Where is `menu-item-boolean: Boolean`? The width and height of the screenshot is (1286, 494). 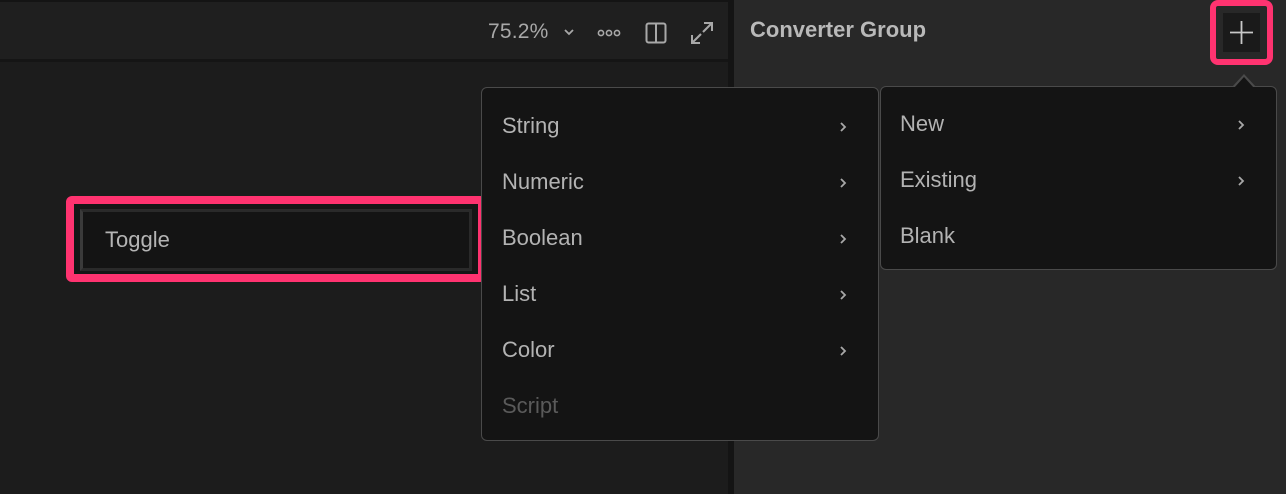 menu-item-boolean: Boolean is located at coordinates (680, 238).